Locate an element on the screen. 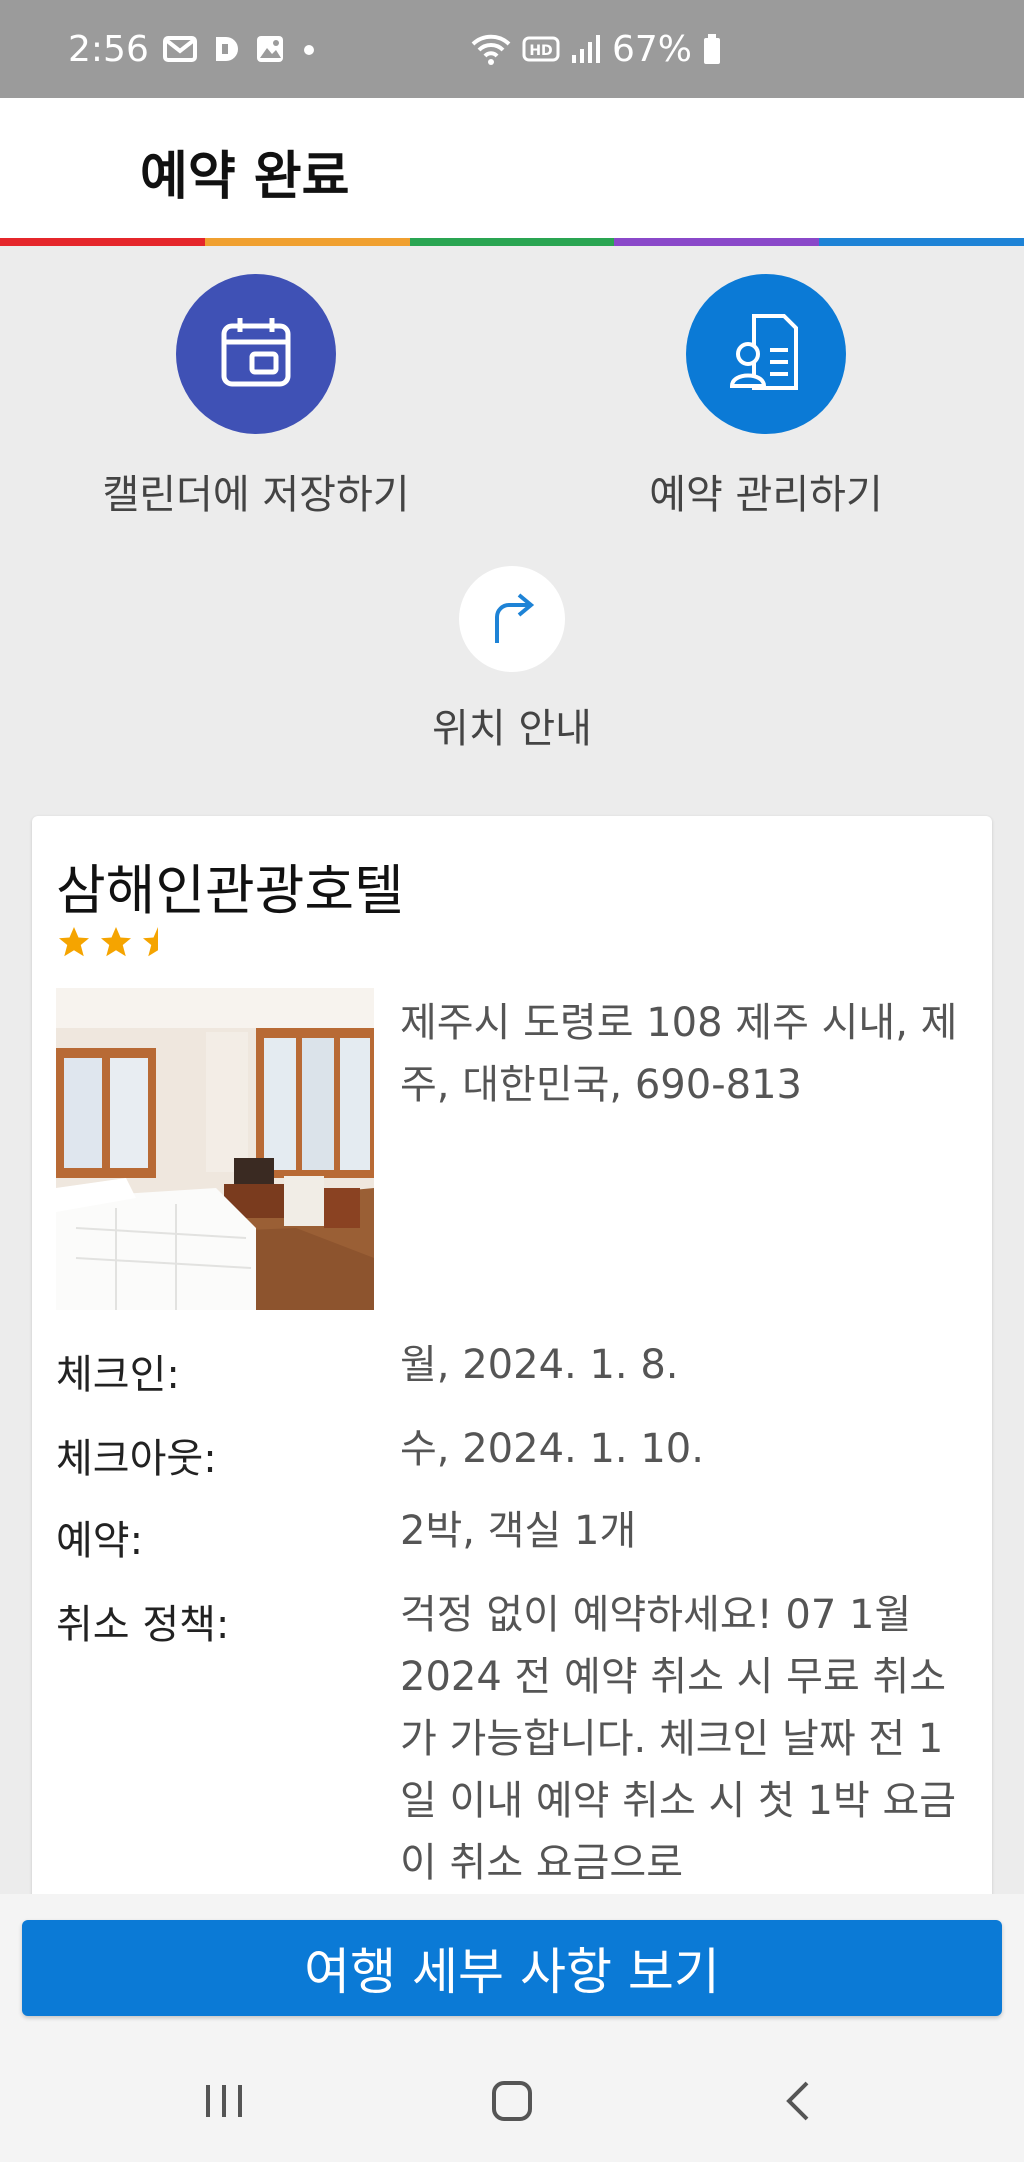 Image resolution: width=1024 pixels, height=2162 pixels. half-star-icon is located at coordinates (158, 944).